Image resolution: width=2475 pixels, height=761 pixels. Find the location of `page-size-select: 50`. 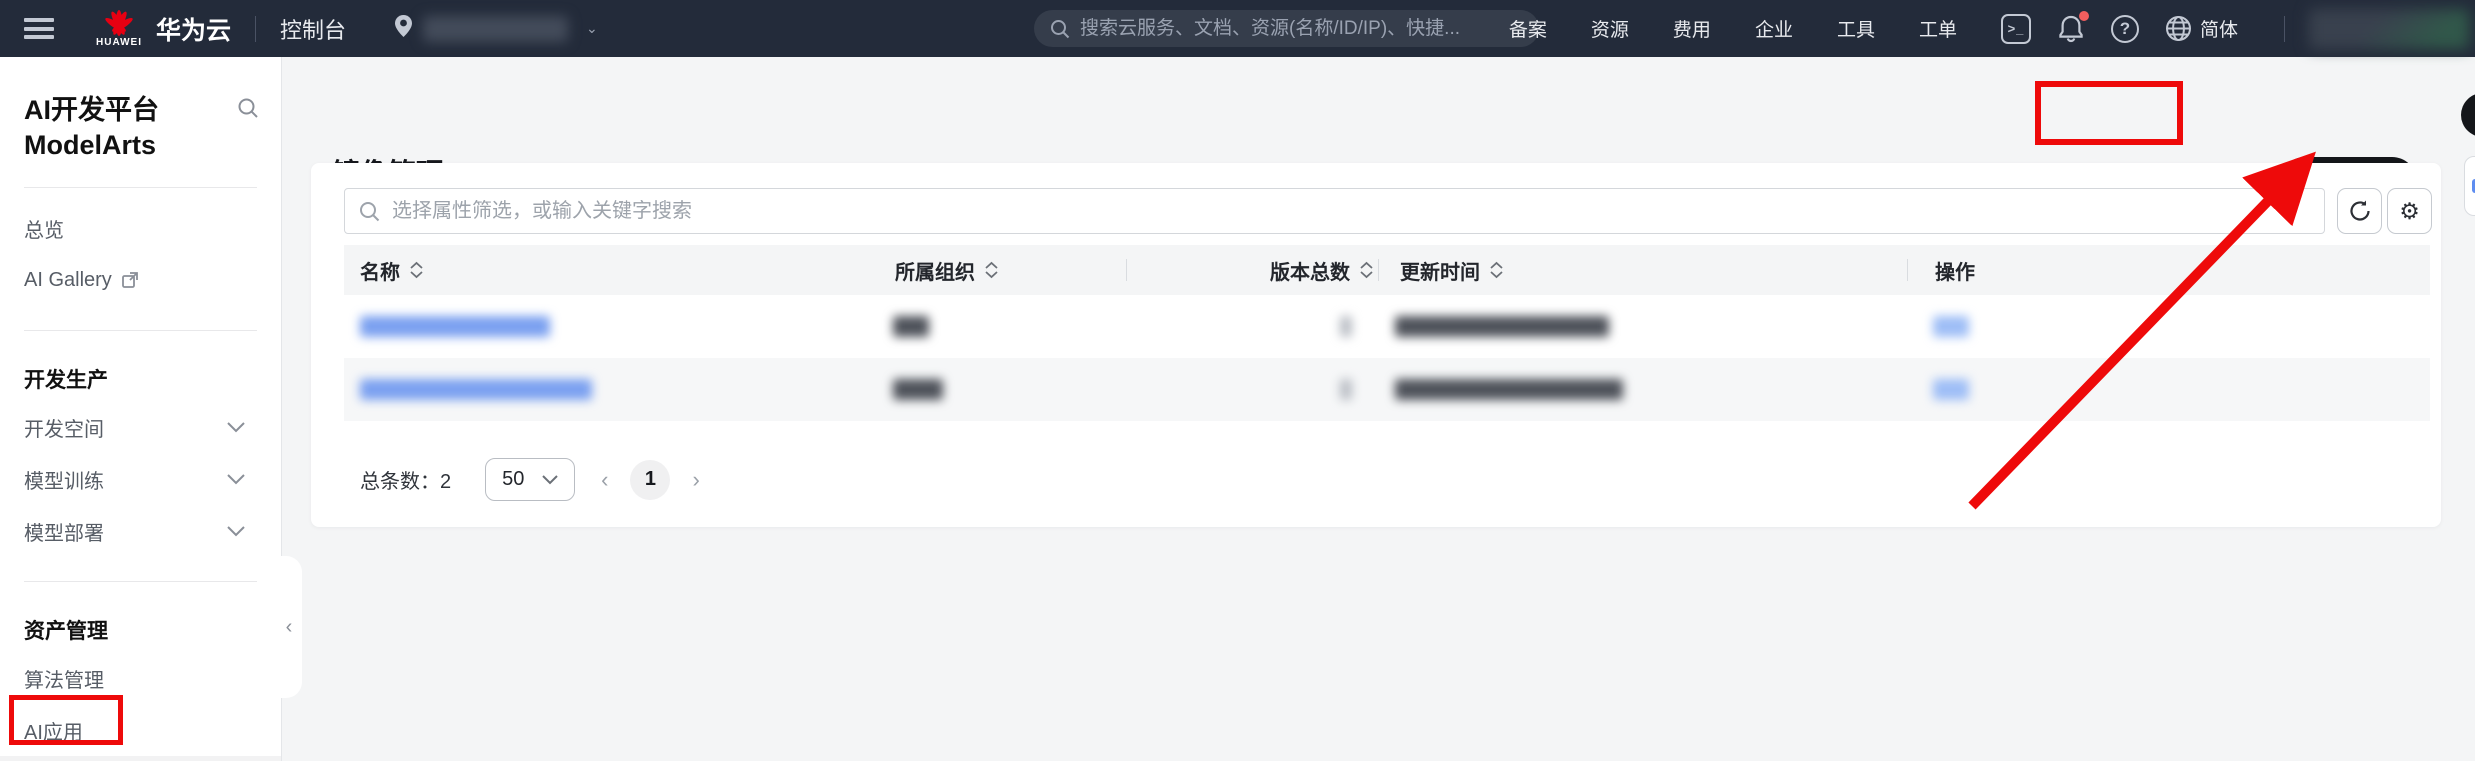

page-size-select: 50 is located at coordinates (530, 479).